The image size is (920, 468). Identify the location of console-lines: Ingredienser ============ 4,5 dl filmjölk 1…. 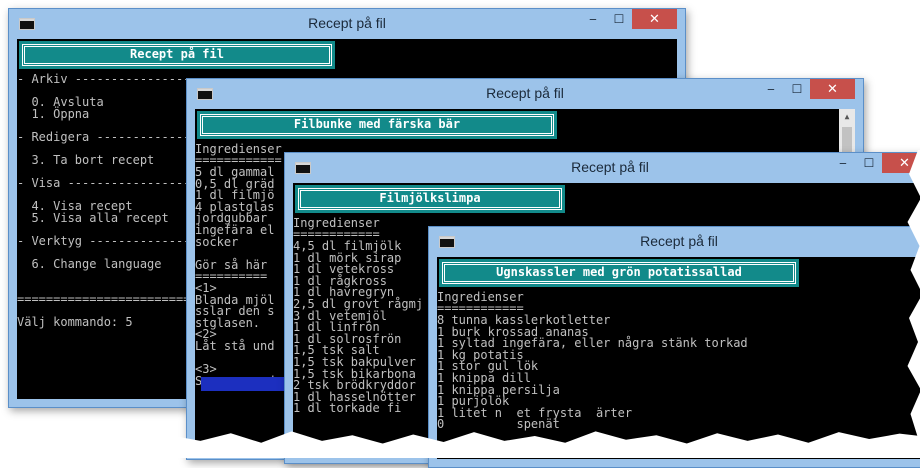
(358, 299).